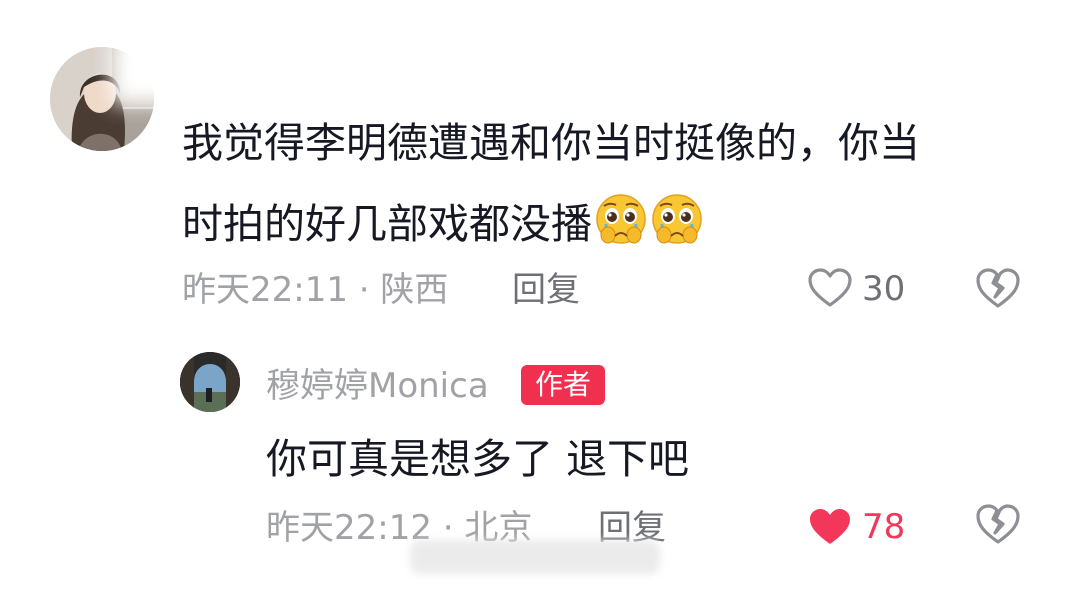 This screenshot has height=589, width=1080. What do you see at coordinates (387, 224) in the screenshot?
I see `comment-text-line2: 时拍的好几部戏都没播` at bounding box center [387, 224].